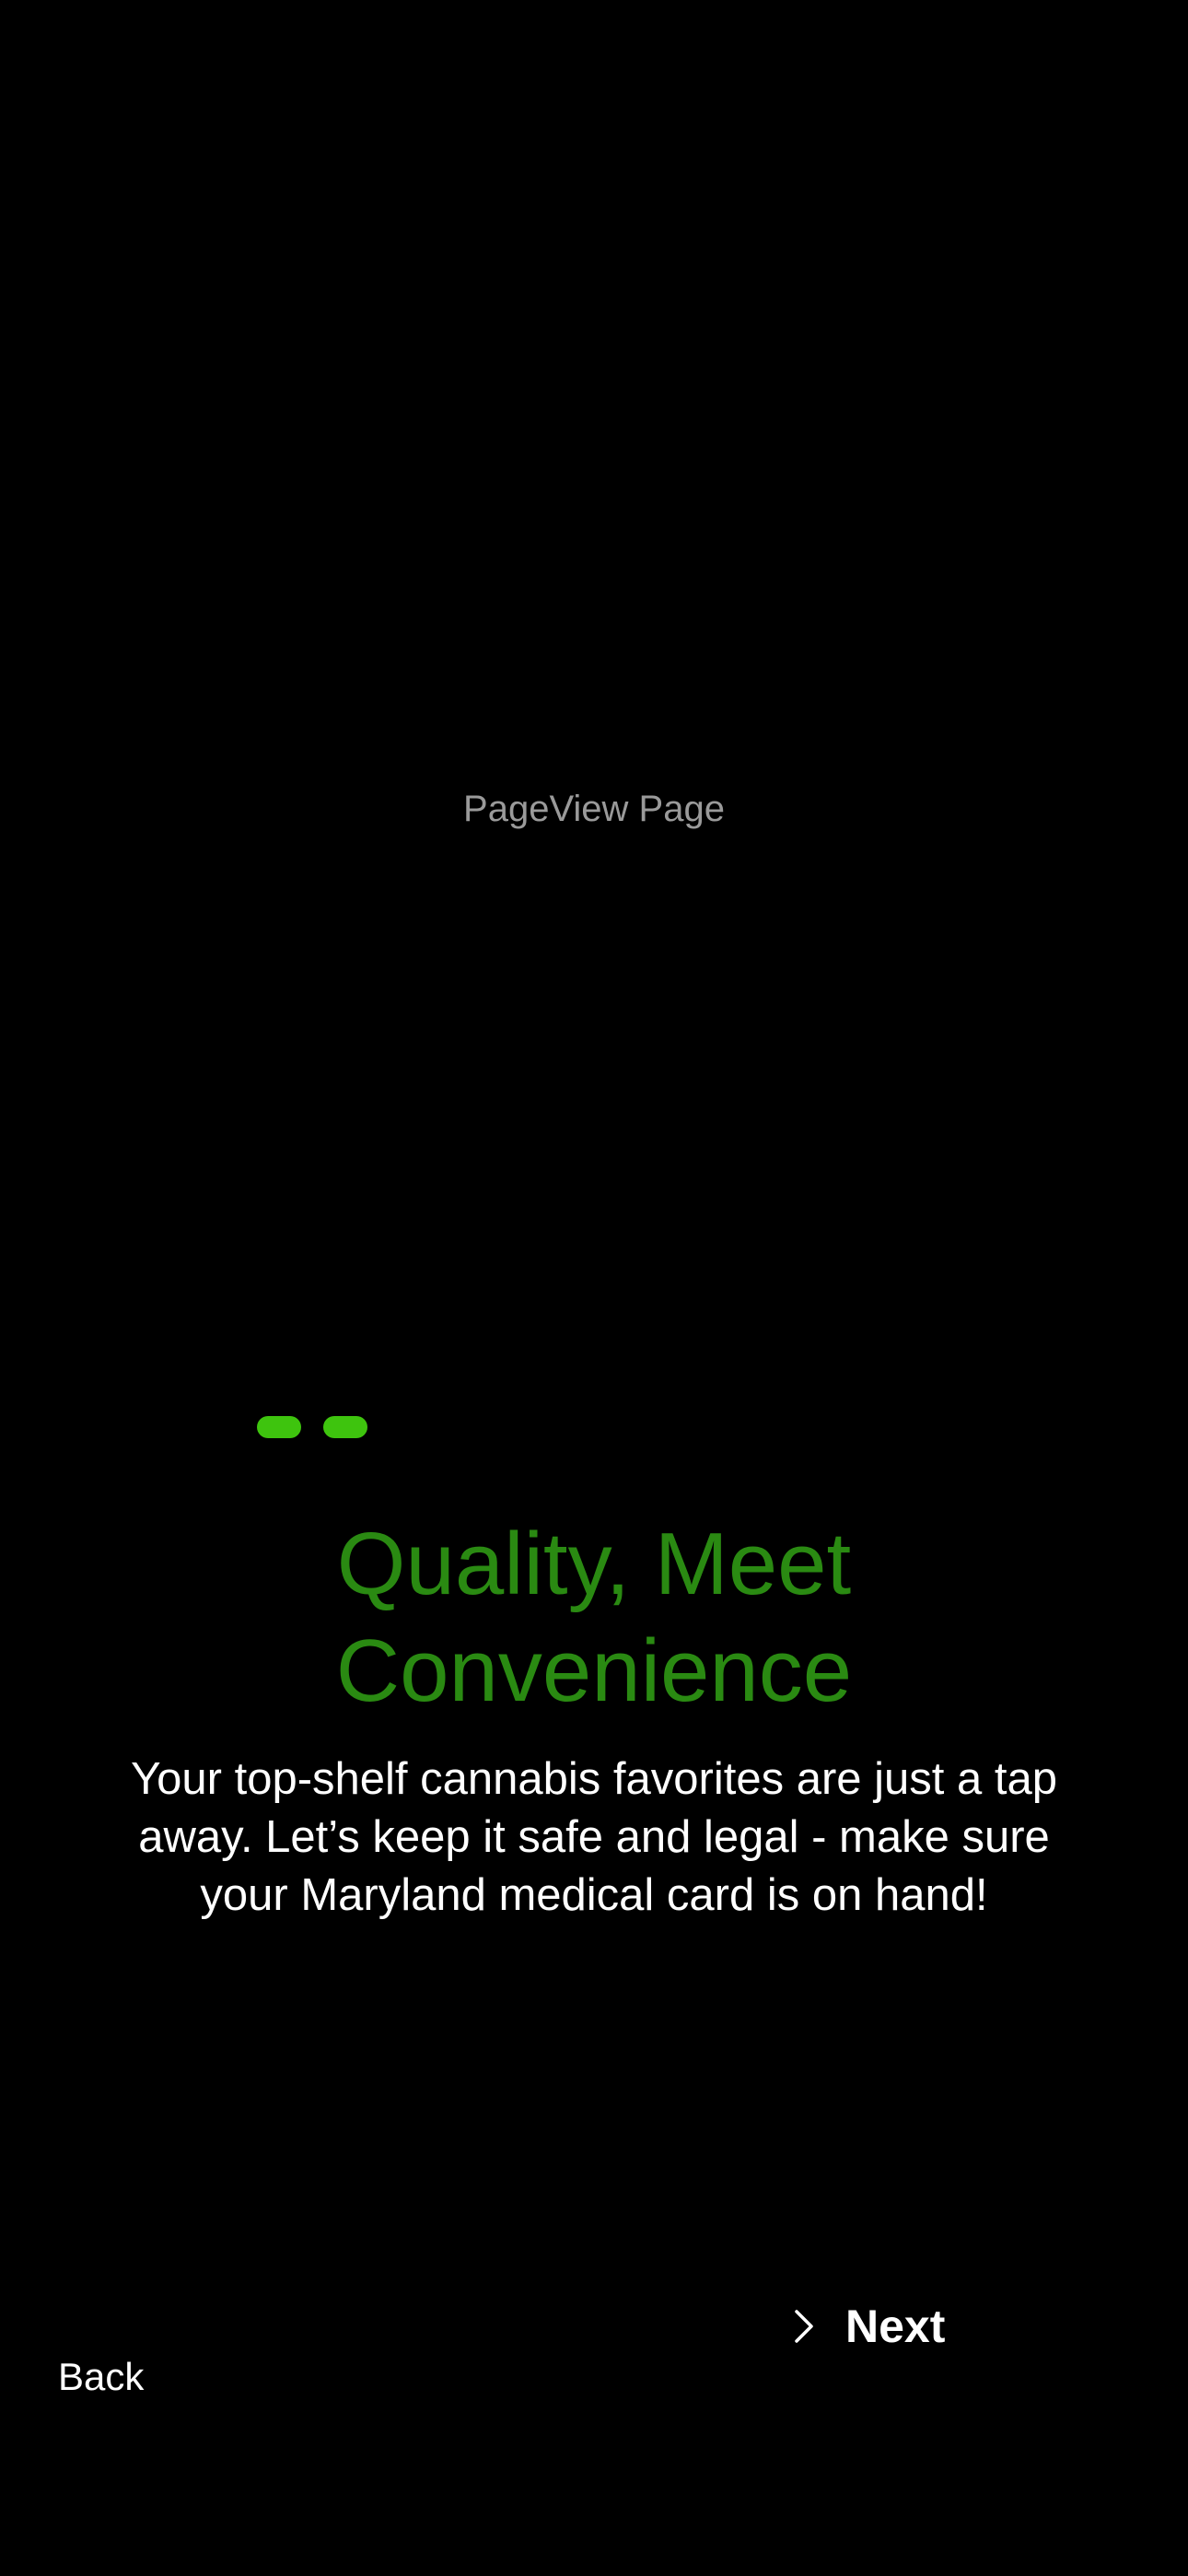 The width and height of the screenshot is (1188, 2576). Describe the element at coordinates (594, 809) in the screenshot. I see `pageview-placeholder: PageView Page` at that location.